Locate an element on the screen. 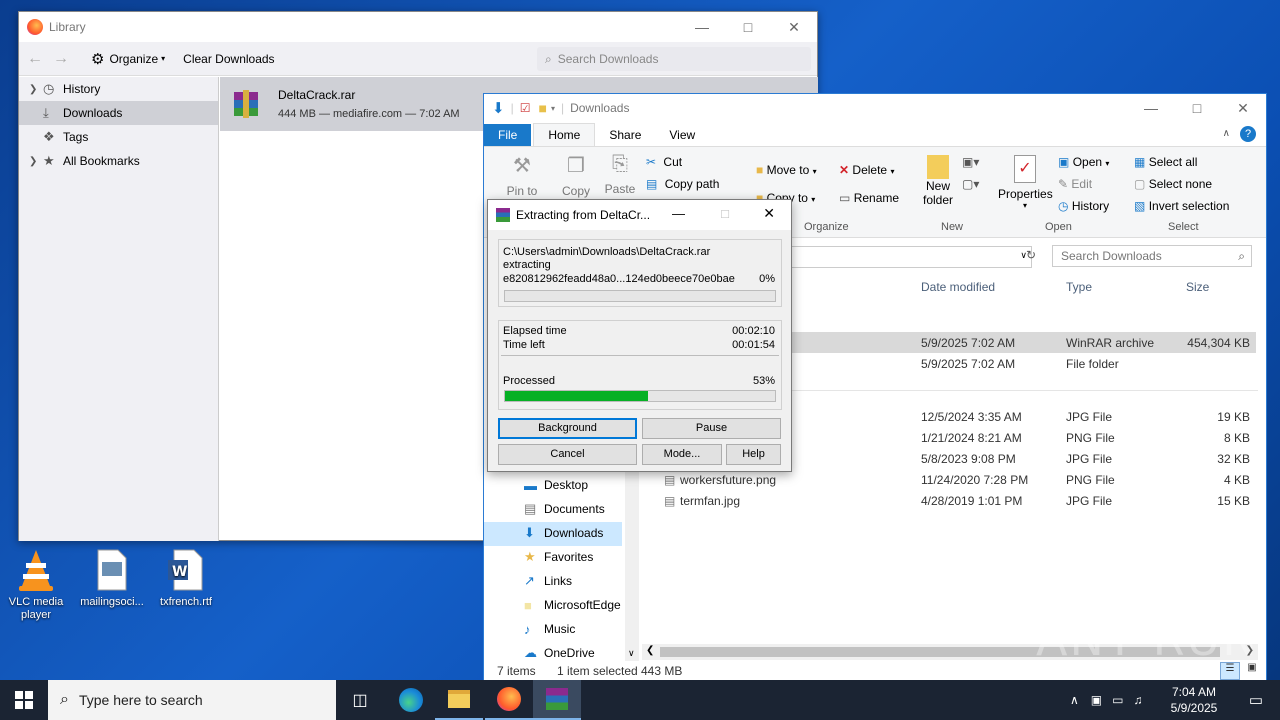 The height and width of the screenshot is (720, 1280). new-folder-button: New folder is located at coordinates (938, 181).